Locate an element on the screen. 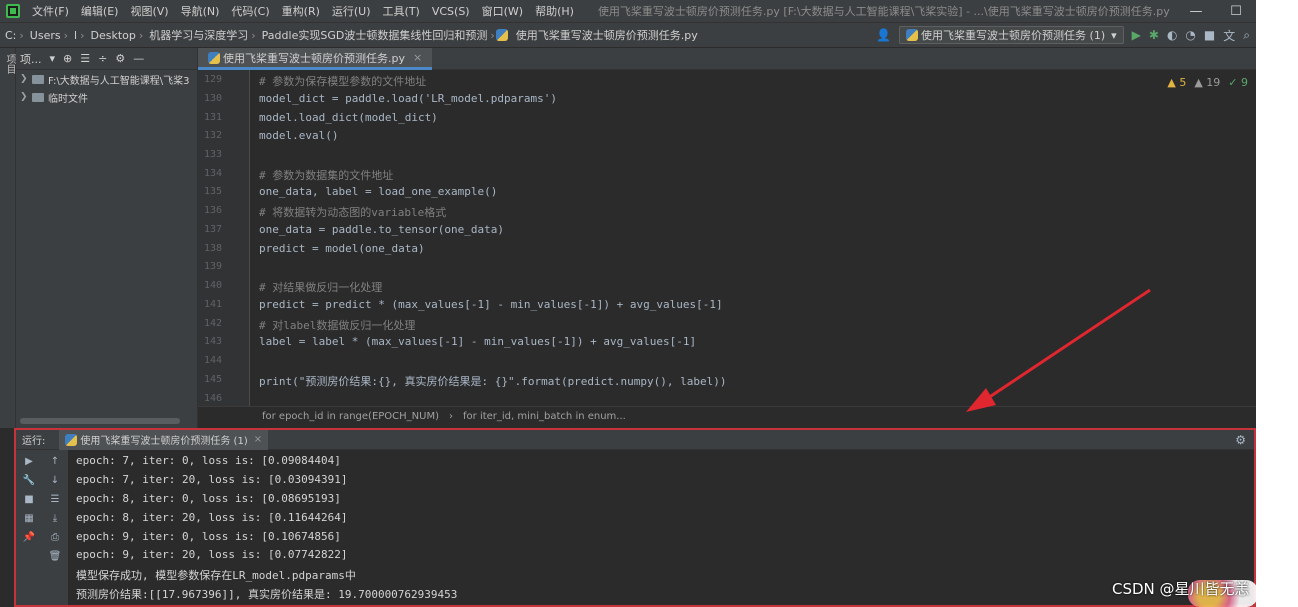 The width and height of the screenshot is (1298, 607). menu-refactor: 重构(R) is located at coordinates (301, 11).